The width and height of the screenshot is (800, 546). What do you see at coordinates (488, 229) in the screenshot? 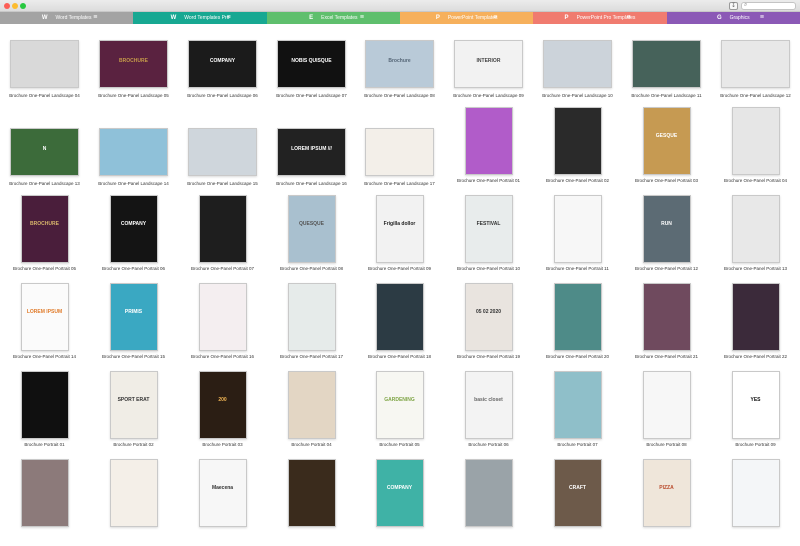
I see `template-thumbnail: FESTIVAL` at bounding box center [488, 229].